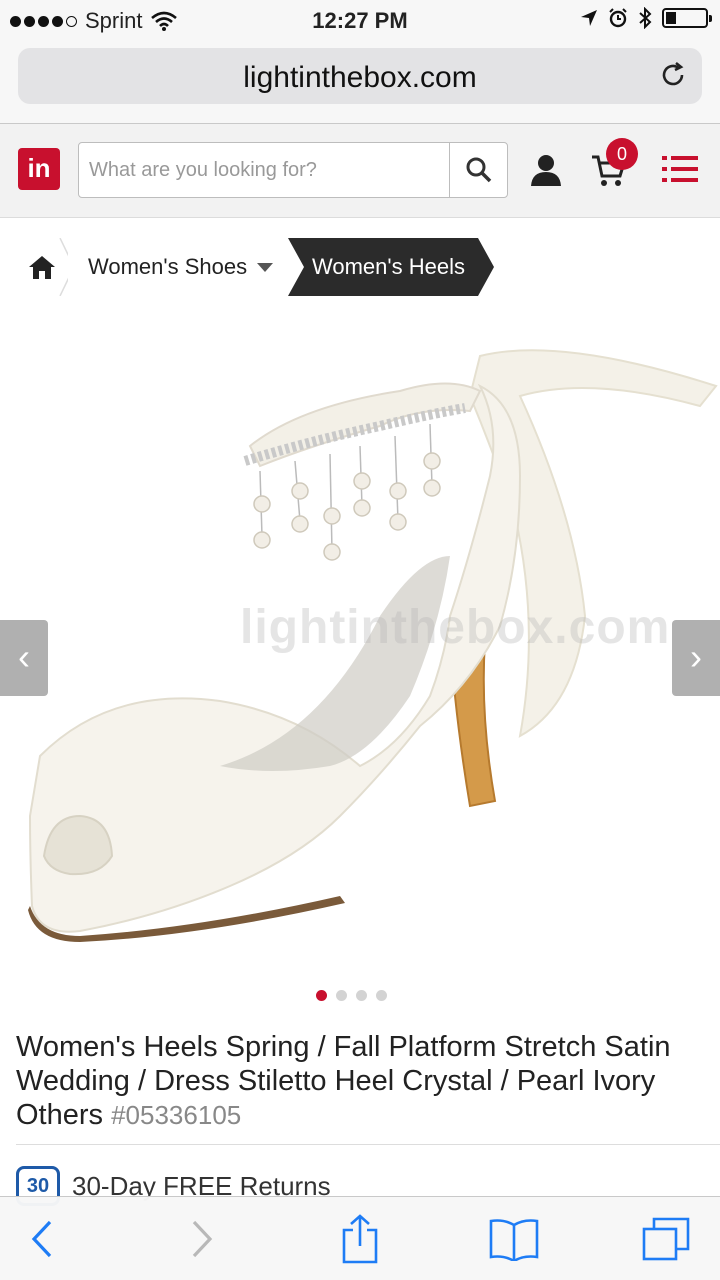  Describe the element at coordinates (673, 75) in the screenshot. I see `reload-icon` at that location.